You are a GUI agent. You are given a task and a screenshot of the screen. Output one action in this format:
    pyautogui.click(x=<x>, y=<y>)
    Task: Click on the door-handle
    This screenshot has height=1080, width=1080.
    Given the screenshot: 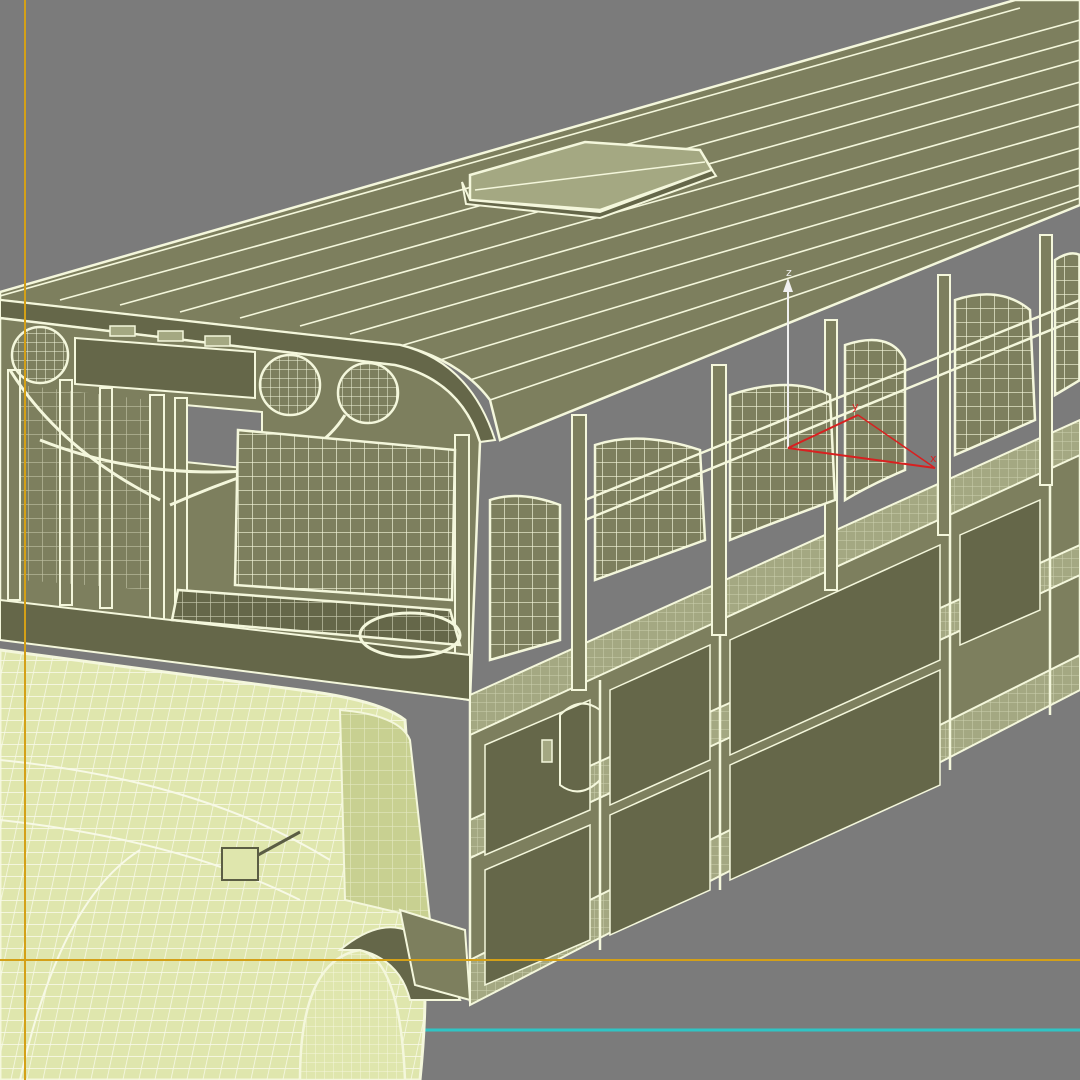 What is the action you would take?
    pyautogui.click(x=547, y=751)
    